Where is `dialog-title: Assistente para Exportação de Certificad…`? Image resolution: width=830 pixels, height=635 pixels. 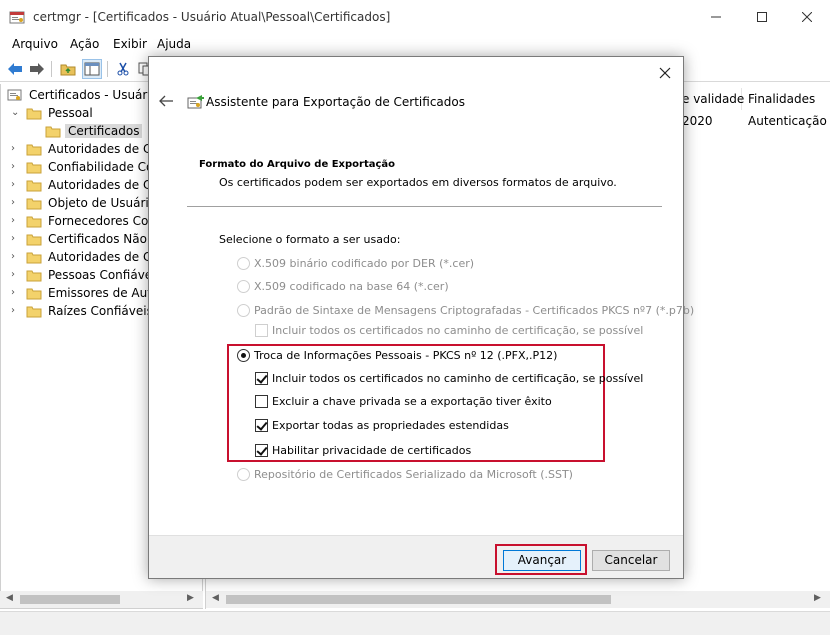
dialog-title: Assistente para Exportação de Certificad… is located at coordinates (335, 102).